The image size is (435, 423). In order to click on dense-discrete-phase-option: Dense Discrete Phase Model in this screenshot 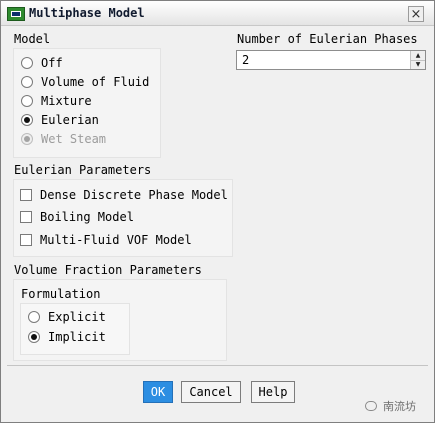, I will do `click(124, 195)`.